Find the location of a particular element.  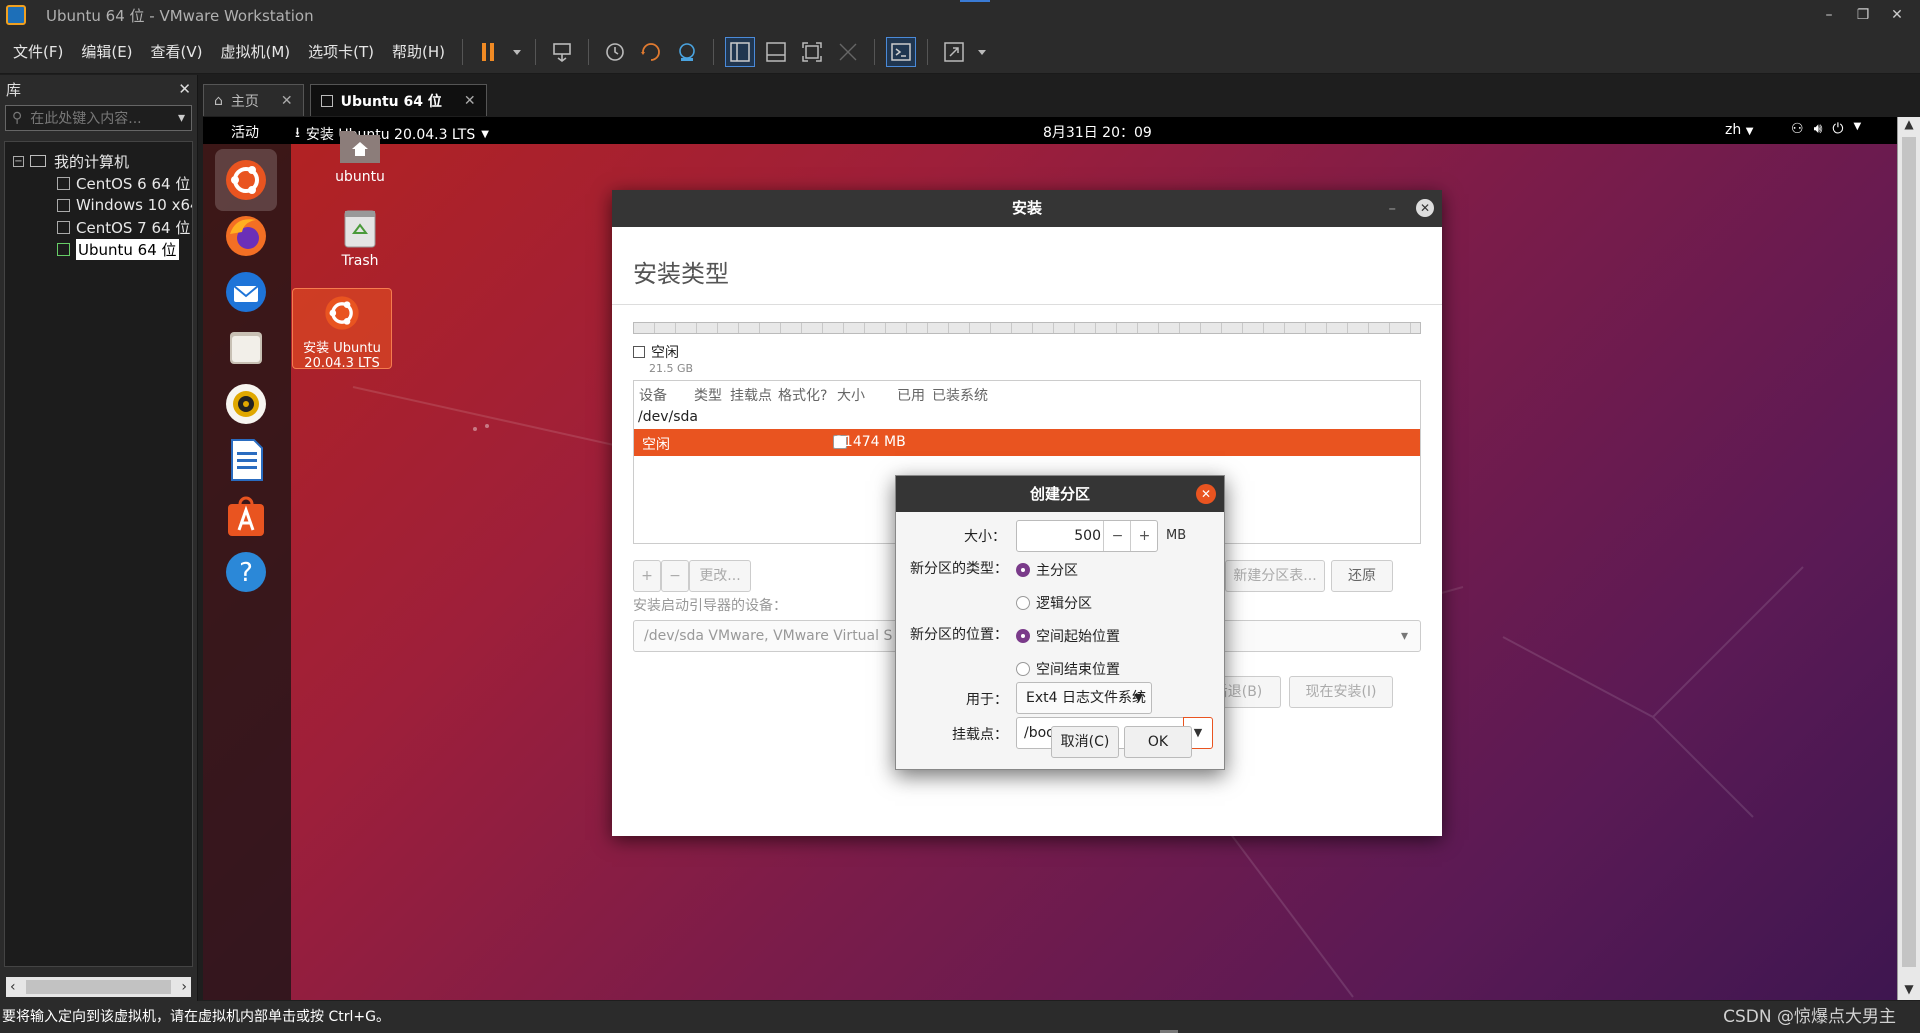

titlebar-accent is located at coordinates (975, 1).